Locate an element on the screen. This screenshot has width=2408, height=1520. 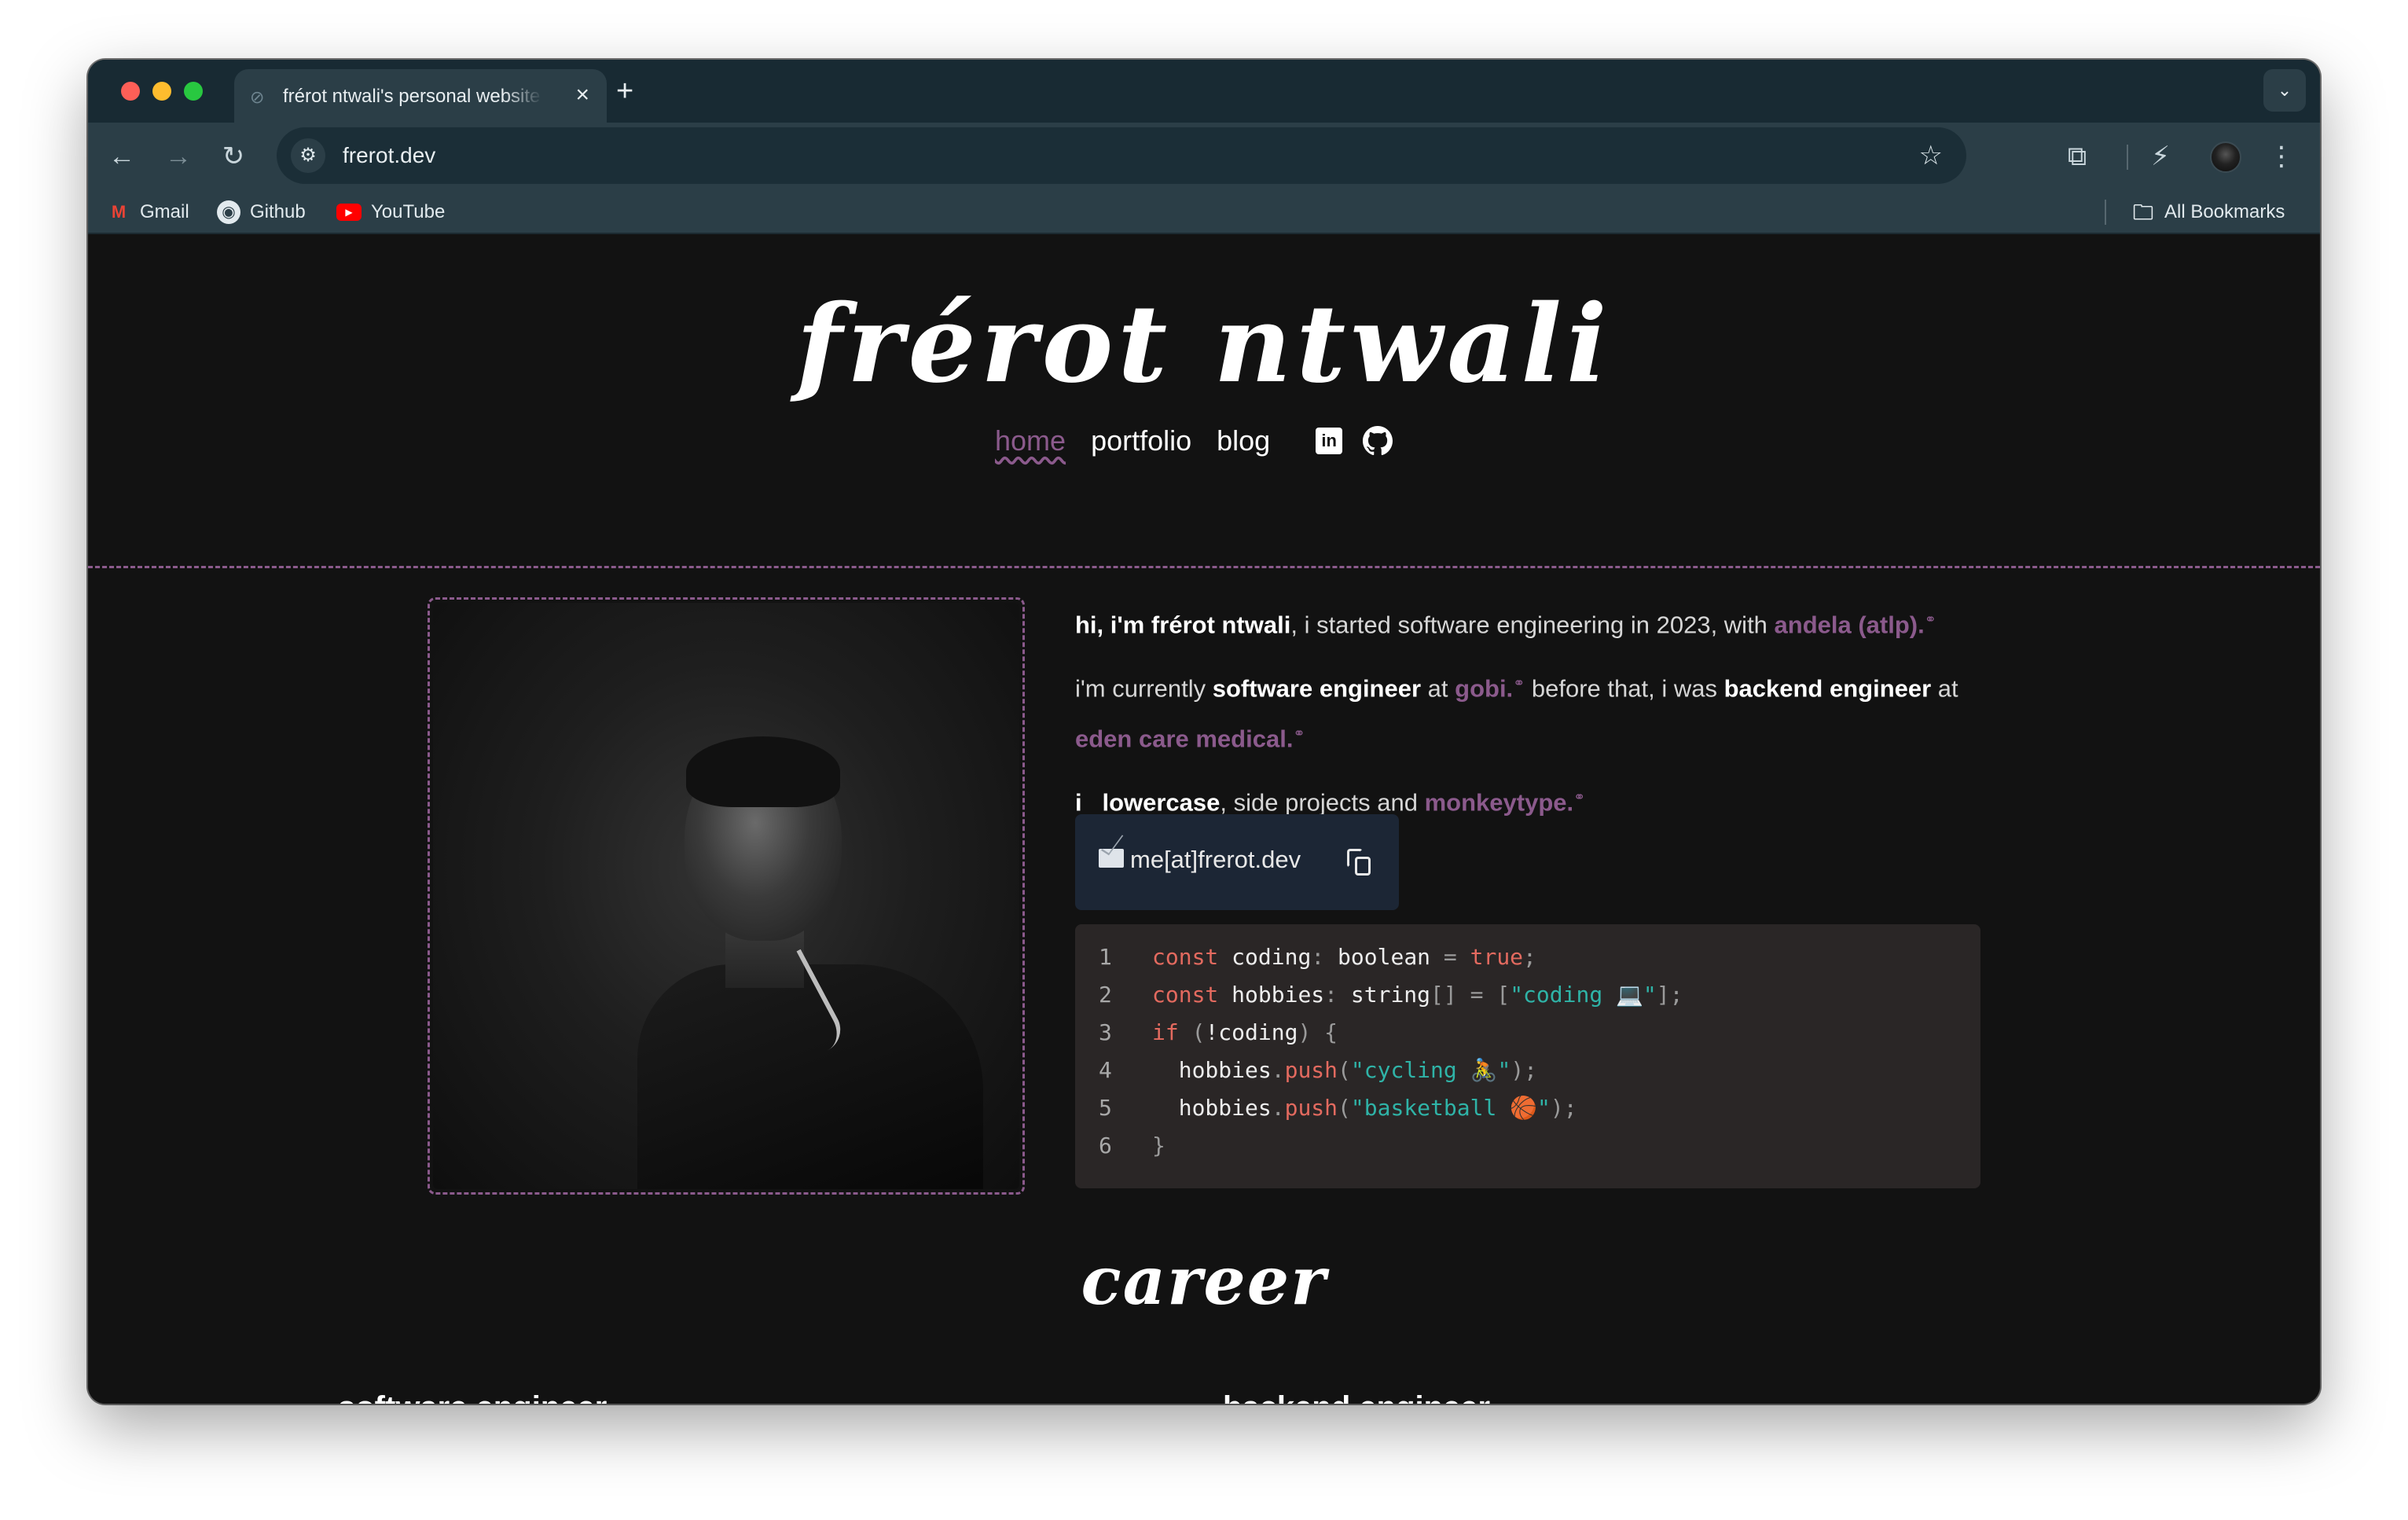
reload-button: ↻ is located at coordinates (233, 156).